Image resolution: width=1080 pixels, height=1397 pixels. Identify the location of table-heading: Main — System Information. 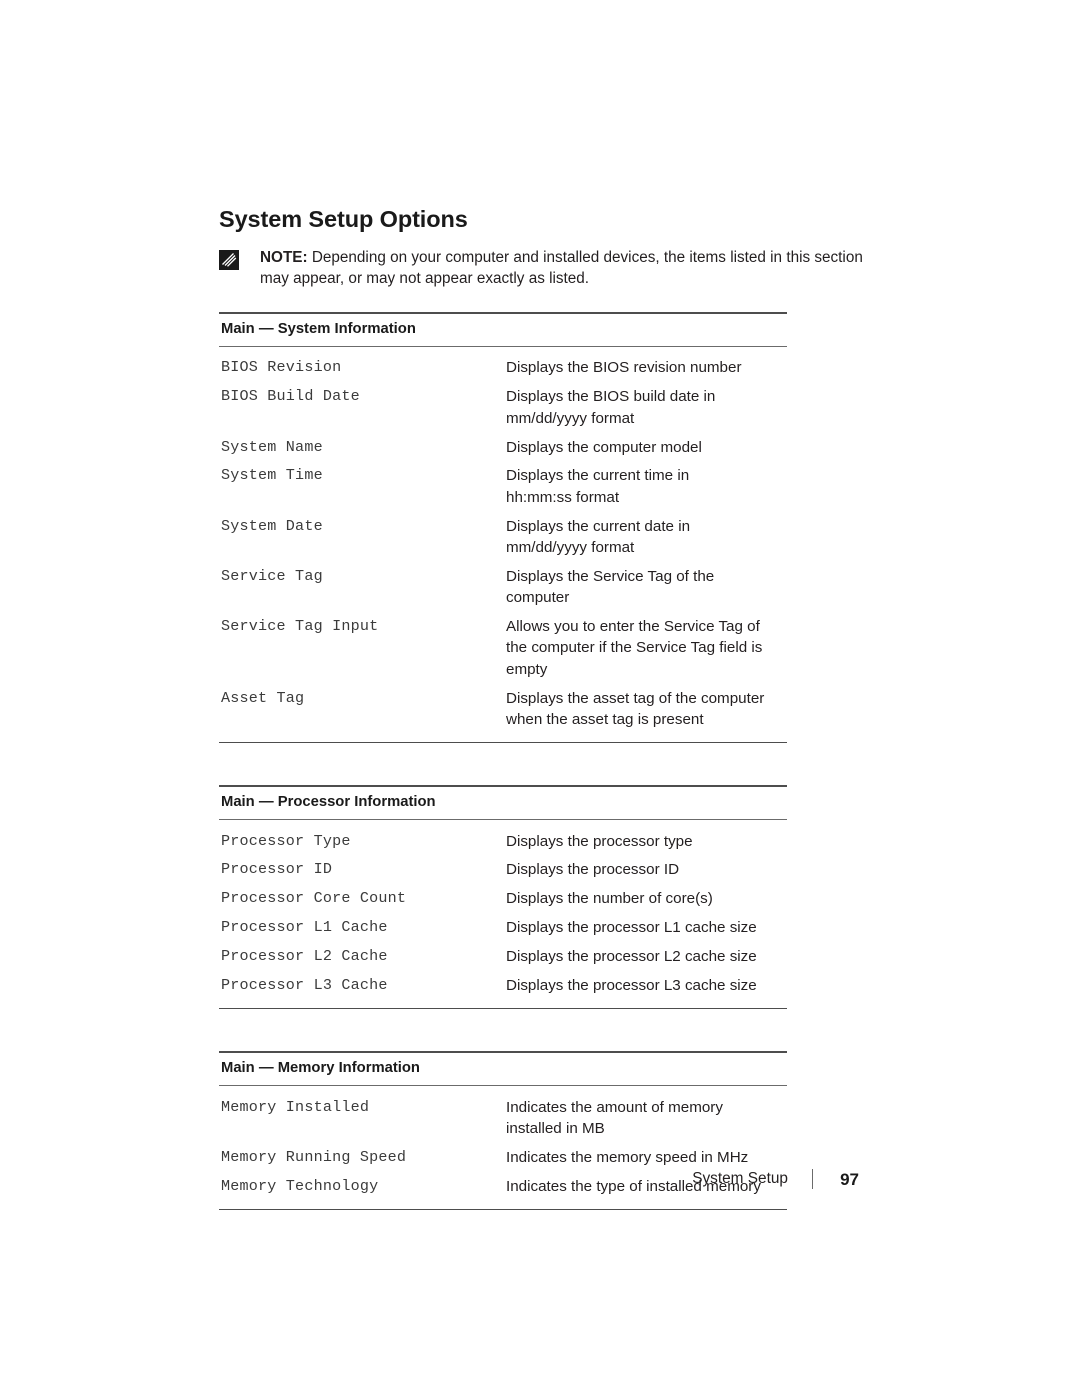
(318, 329).